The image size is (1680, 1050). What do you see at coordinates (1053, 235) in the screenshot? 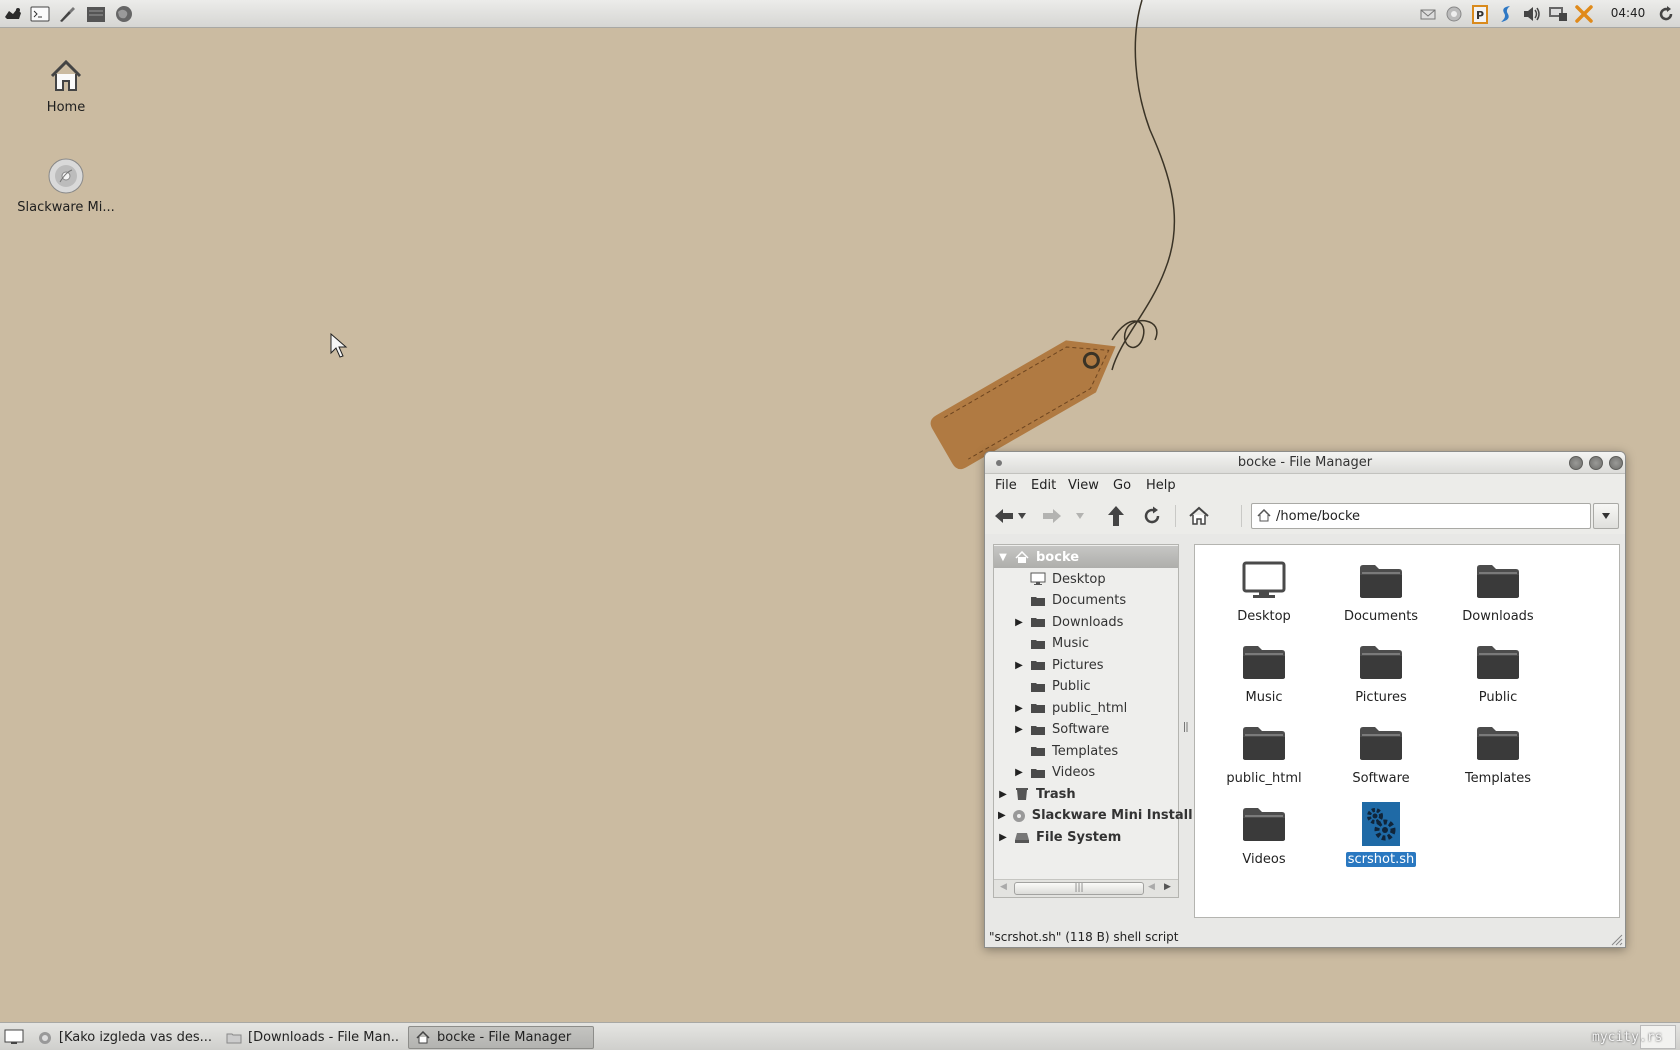
I see `wallpaper-tag-illustration` at bounding box center [1053, 235].